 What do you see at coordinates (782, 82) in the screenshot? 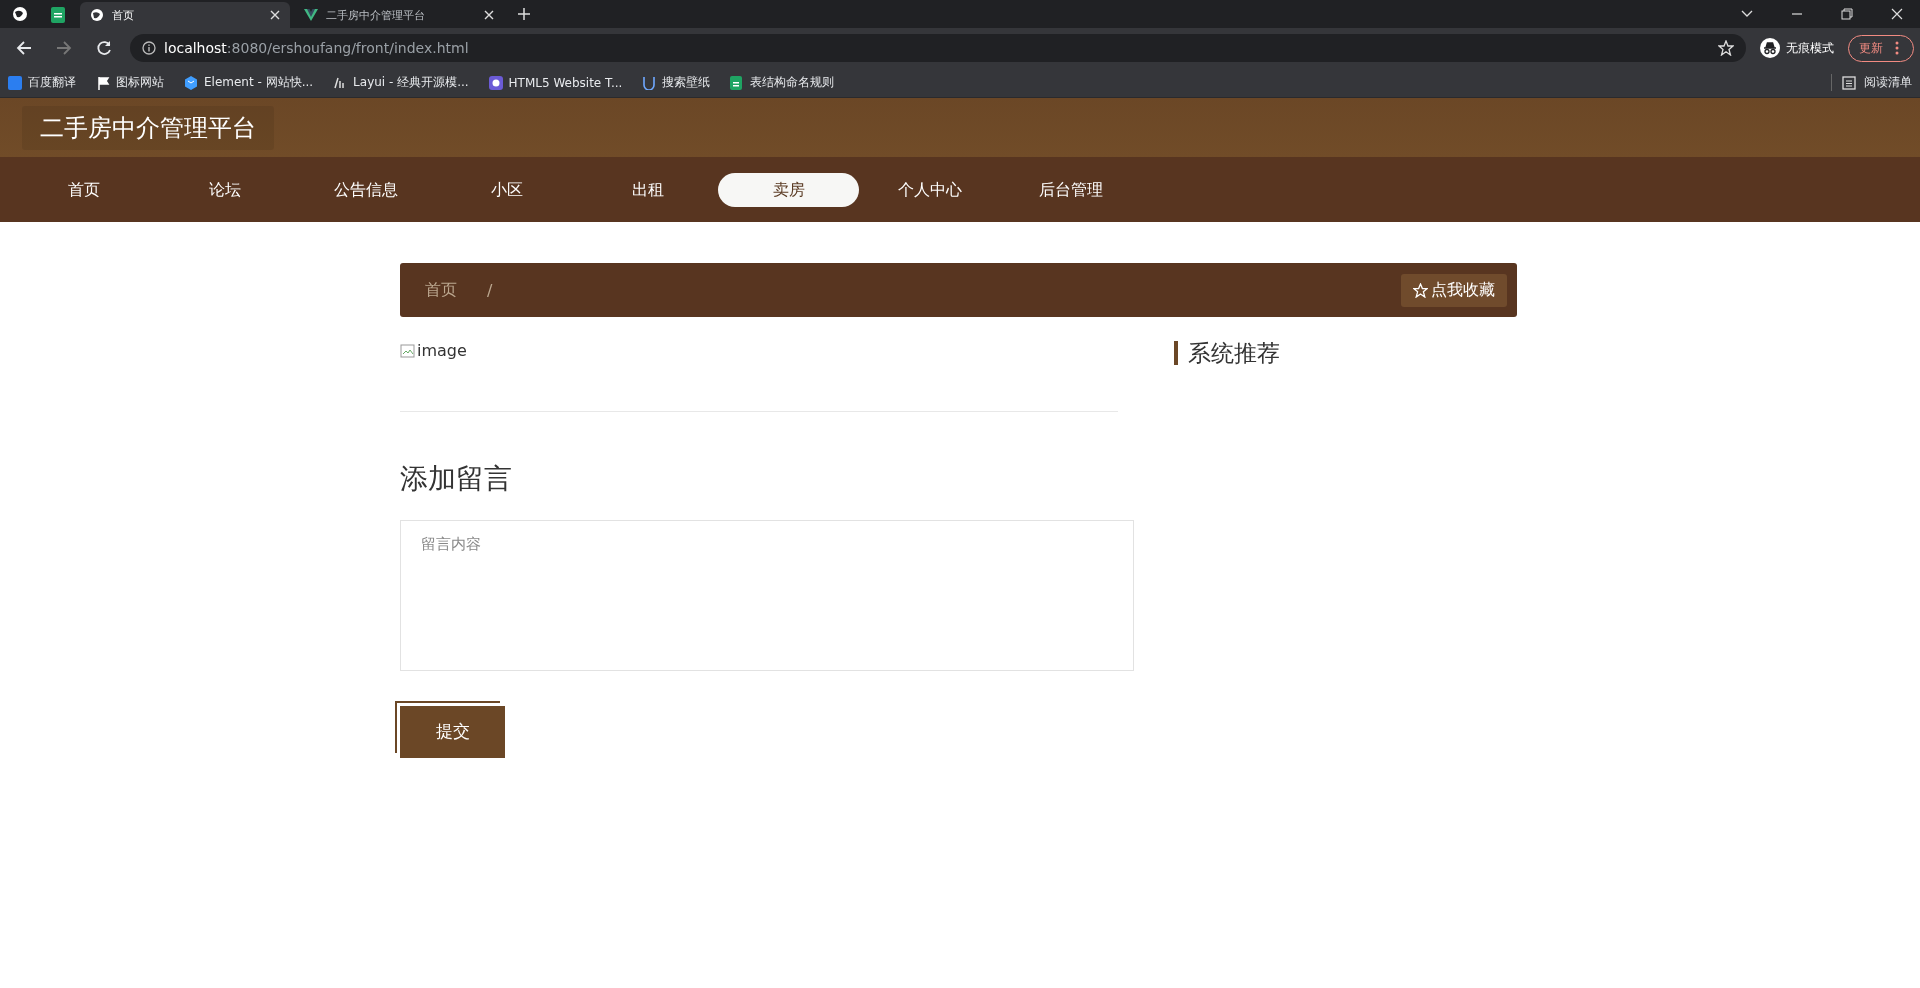
I see `bookmark-item: 表结构命名规则` at bounding box center [782, 82].